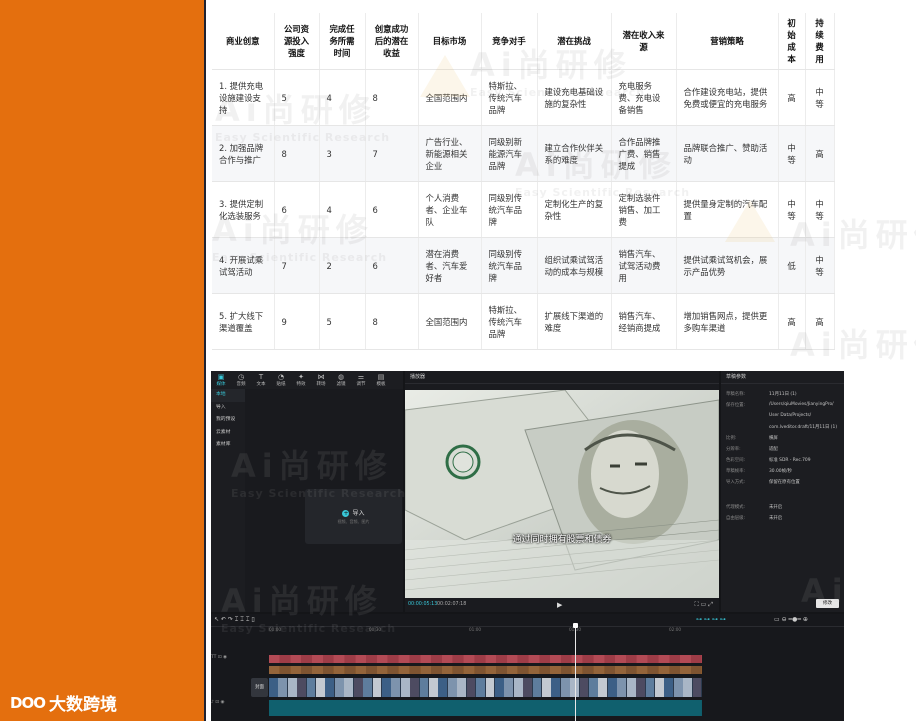 This screenshot has height=721, width=916. Describe the element at coordinates (791, 620) in the screenshot. I see `zoom-slider: ▭ ⊖ ━●━ ⊕` at that location.